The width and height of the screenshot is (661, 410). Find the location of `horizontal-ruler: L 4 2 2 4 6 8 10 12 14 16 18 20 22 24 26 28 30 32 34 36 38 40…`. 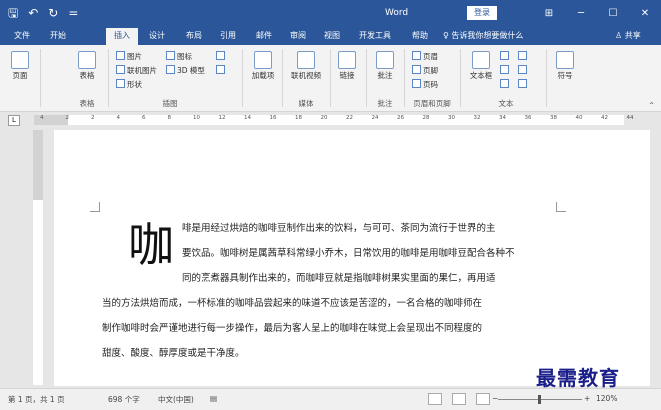

horizontal-ruler: L 4 2 2 4 6 8 10 12 14 16 18 20 22 24 26 28 30 32 34 36 38 40… is located at coordinates (330, 120).